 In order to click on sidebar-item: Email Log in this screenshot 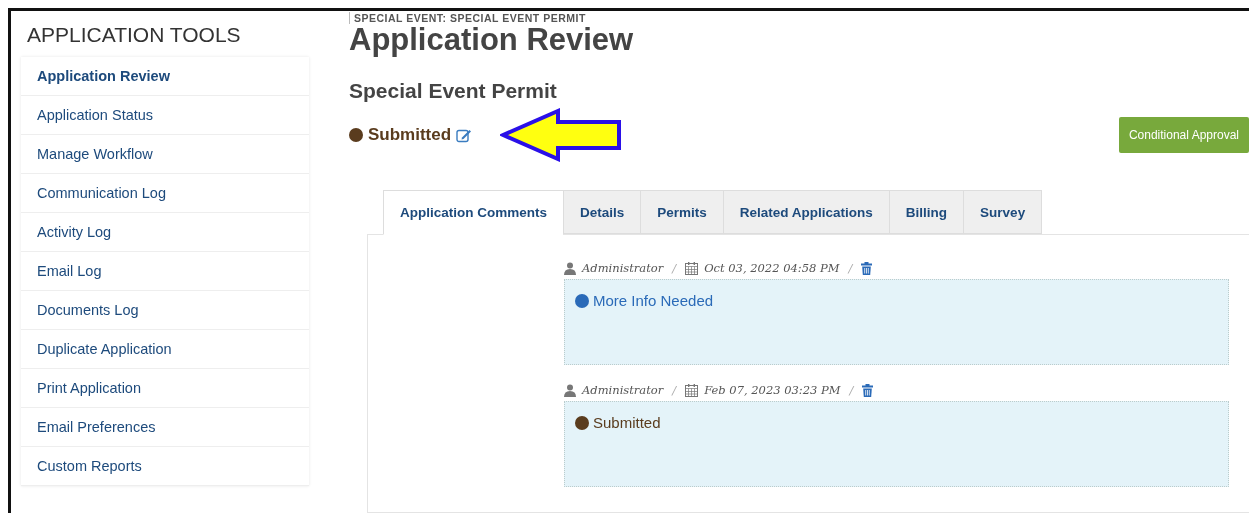, I will do `click(165, 271)`.